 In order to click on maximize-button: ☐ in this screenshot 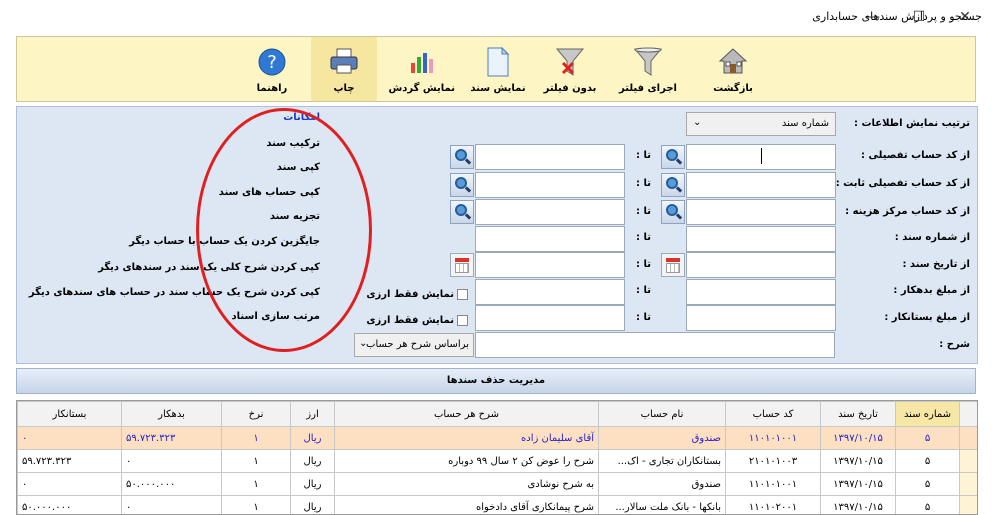, I will do `click(919, 17)`.